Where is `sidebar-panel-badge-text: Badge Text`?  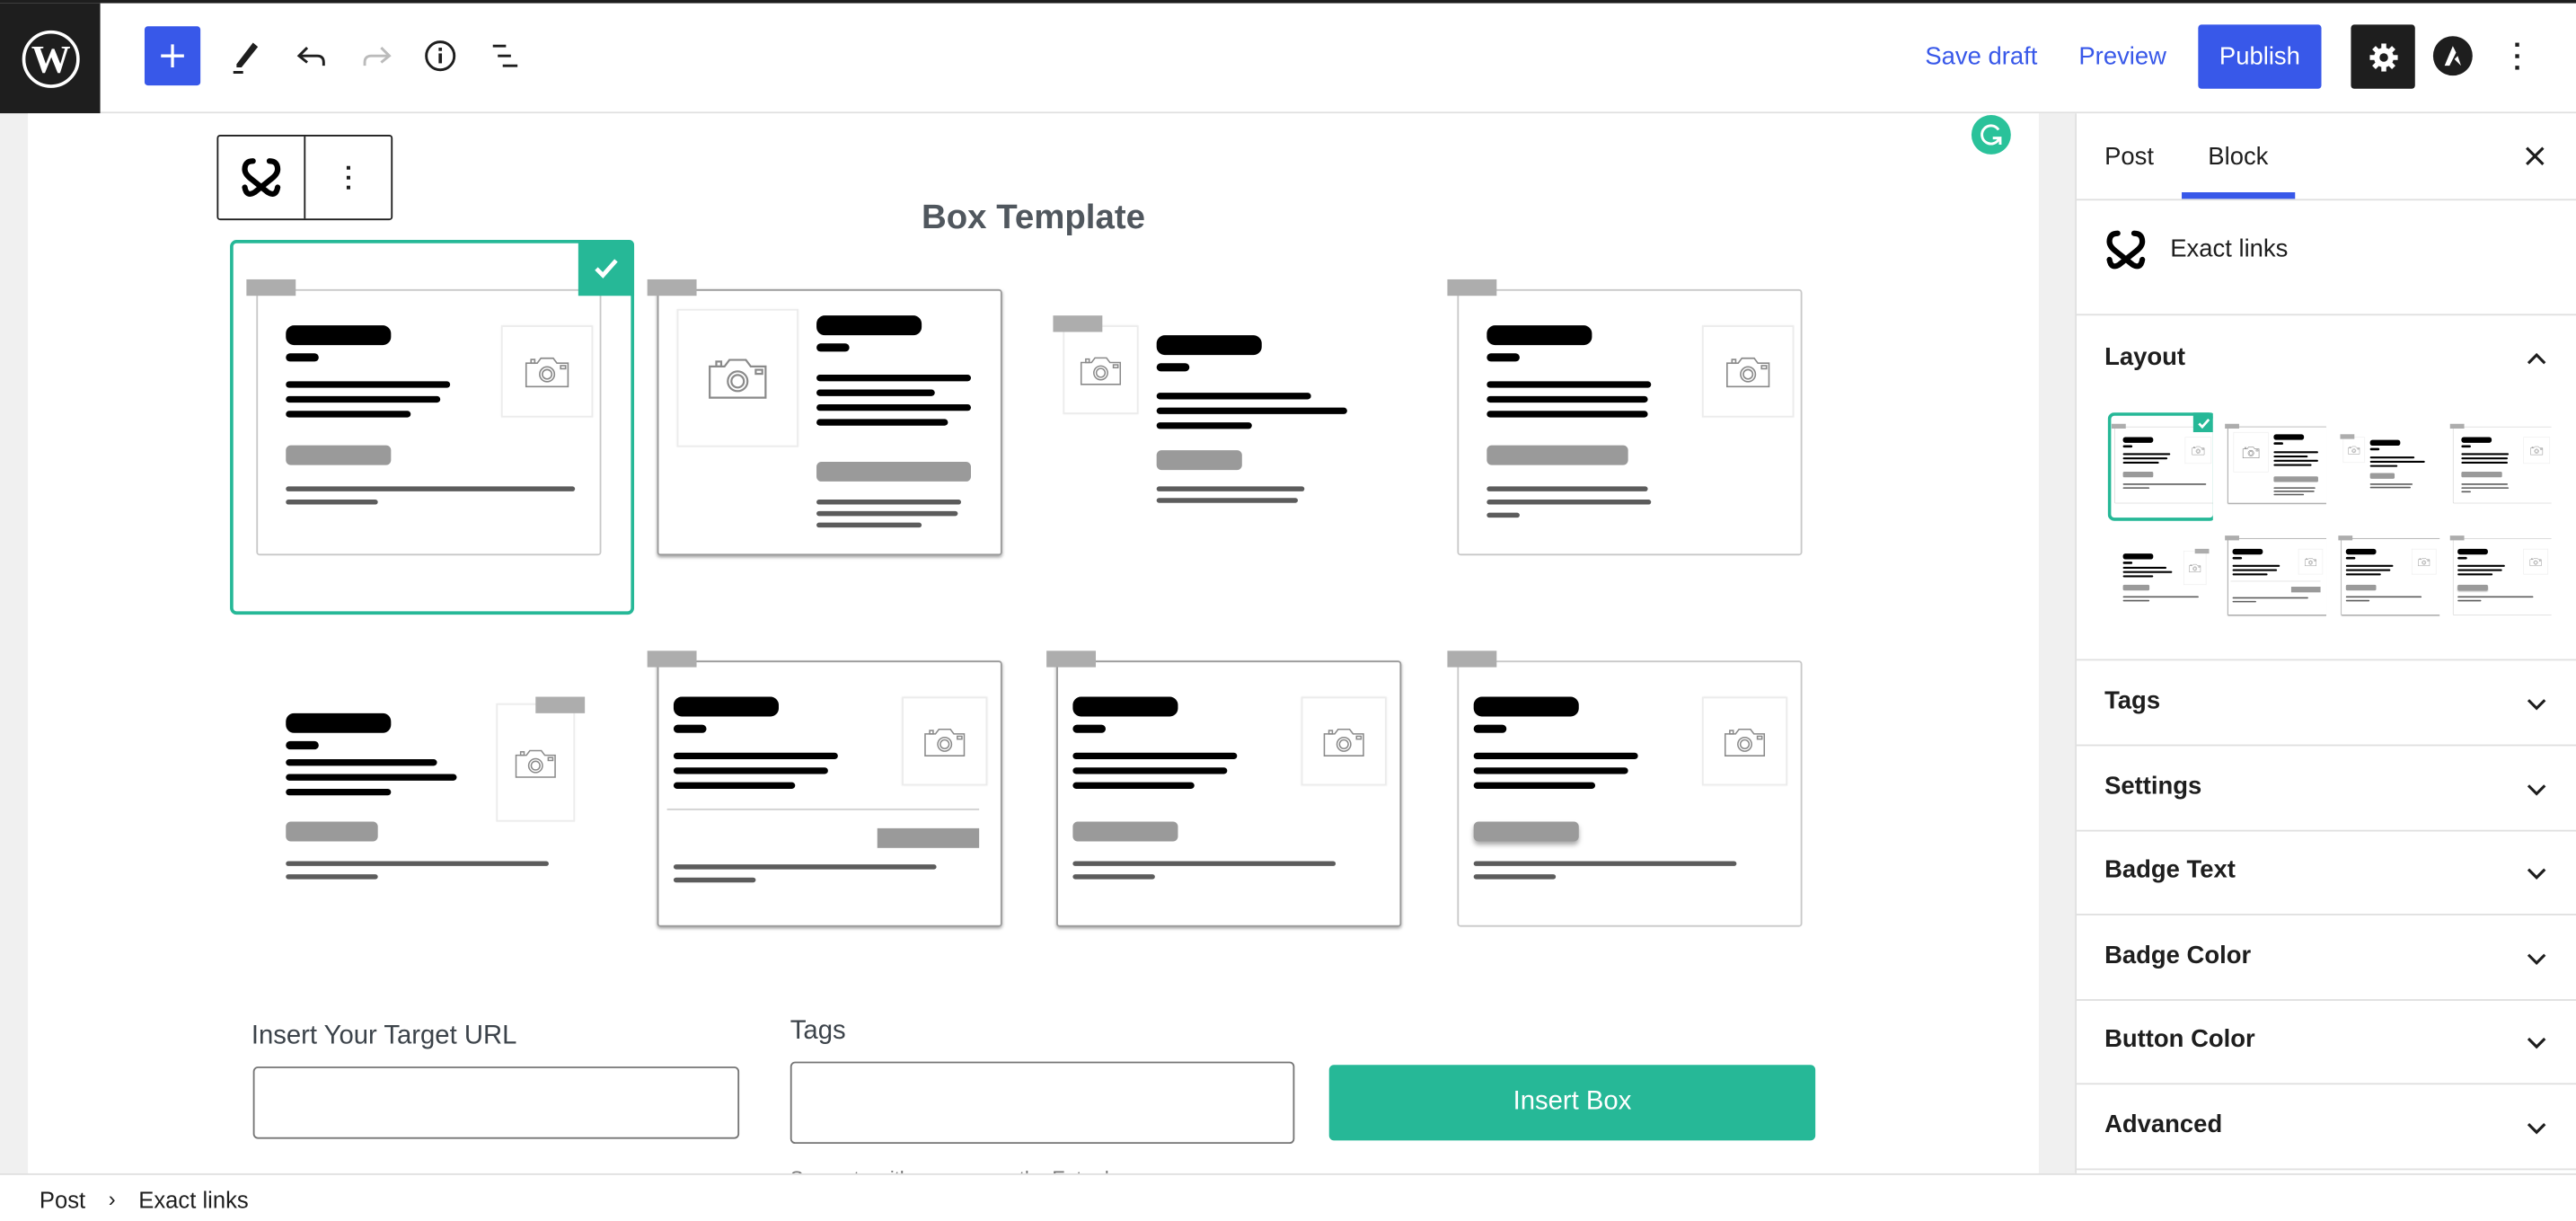 sidebar-panel-badge-text: Badge Text is located at coordinates (2326, 873).